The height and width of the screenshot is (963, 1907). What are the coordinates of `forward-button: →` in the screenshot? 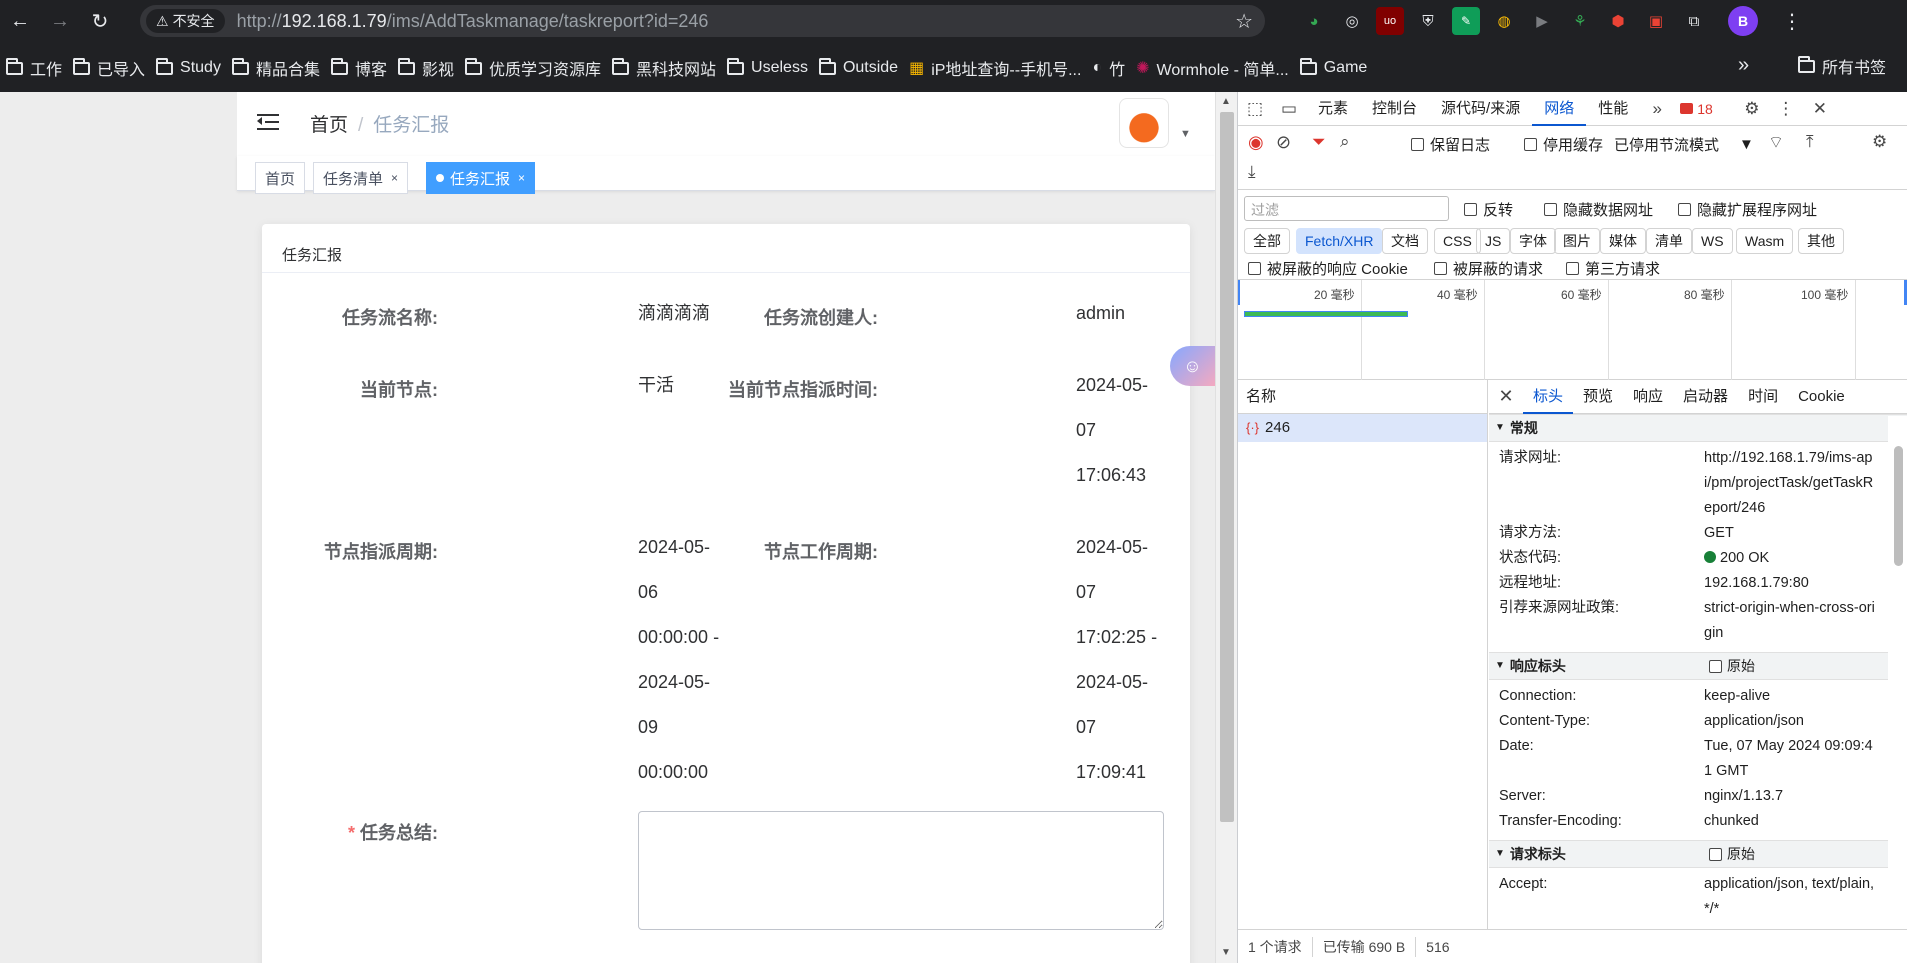 It's located at (60, 22).